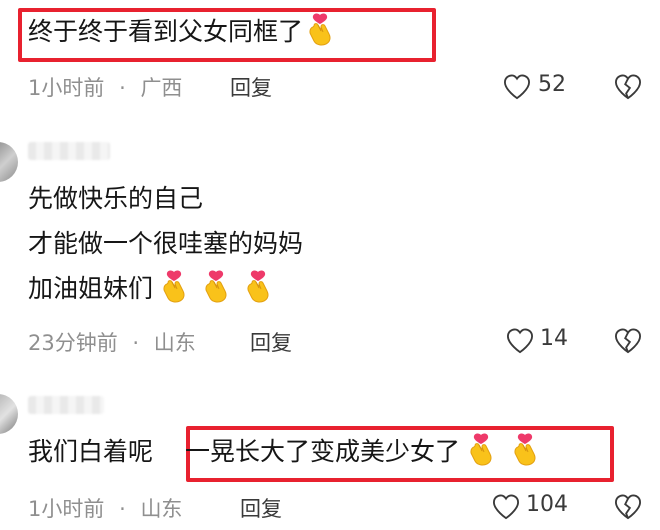 This screenshot has height=530, width=660. Describe the element at coordinates (161, 509) in the screenshot. I see `comment-3-location: 山东` at that location.